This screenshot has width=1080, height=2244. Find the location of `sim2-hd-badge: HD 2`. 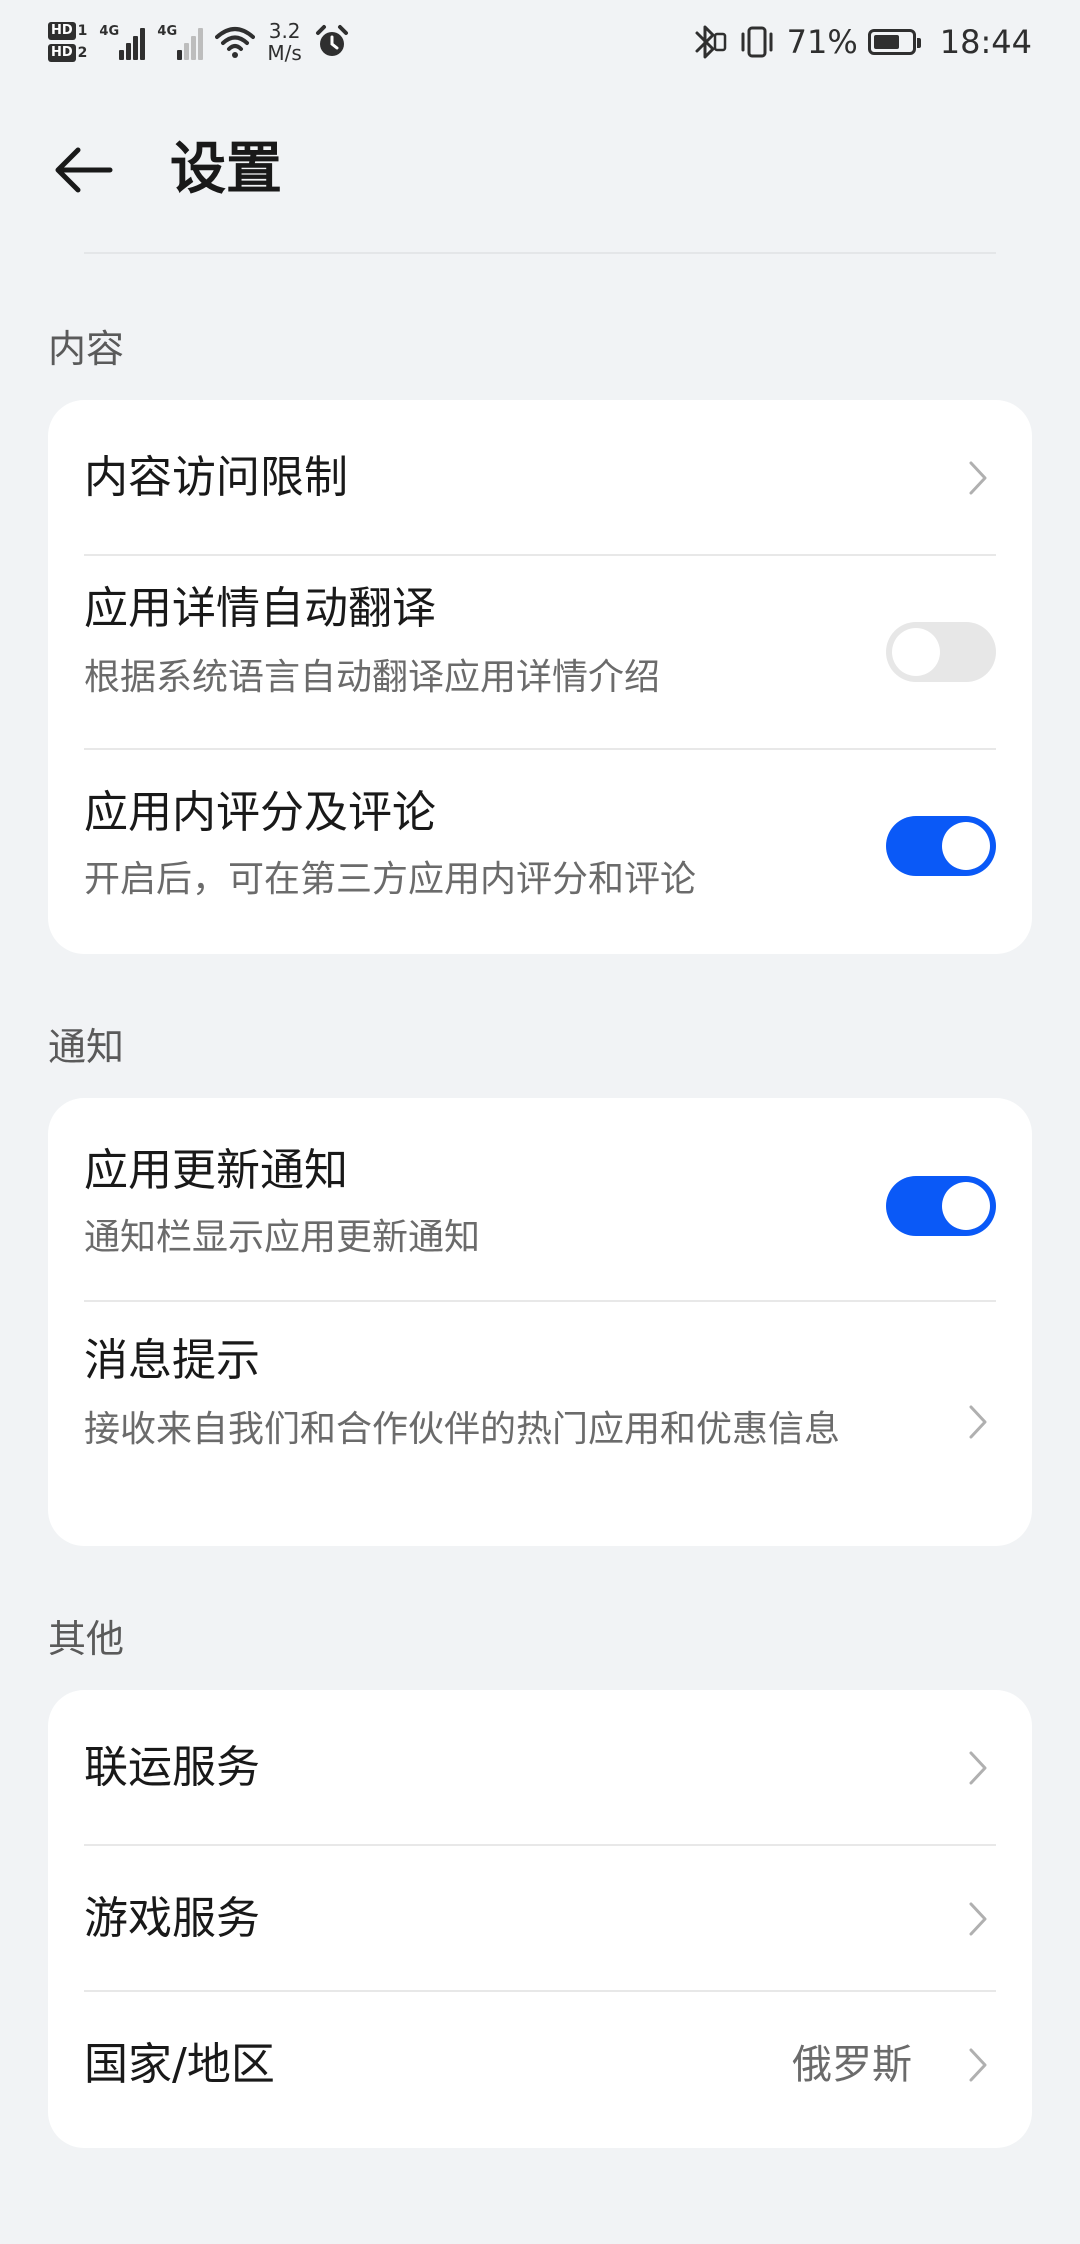

sim2-hd-badge: HD 2 is located at coordinates (67, 53).